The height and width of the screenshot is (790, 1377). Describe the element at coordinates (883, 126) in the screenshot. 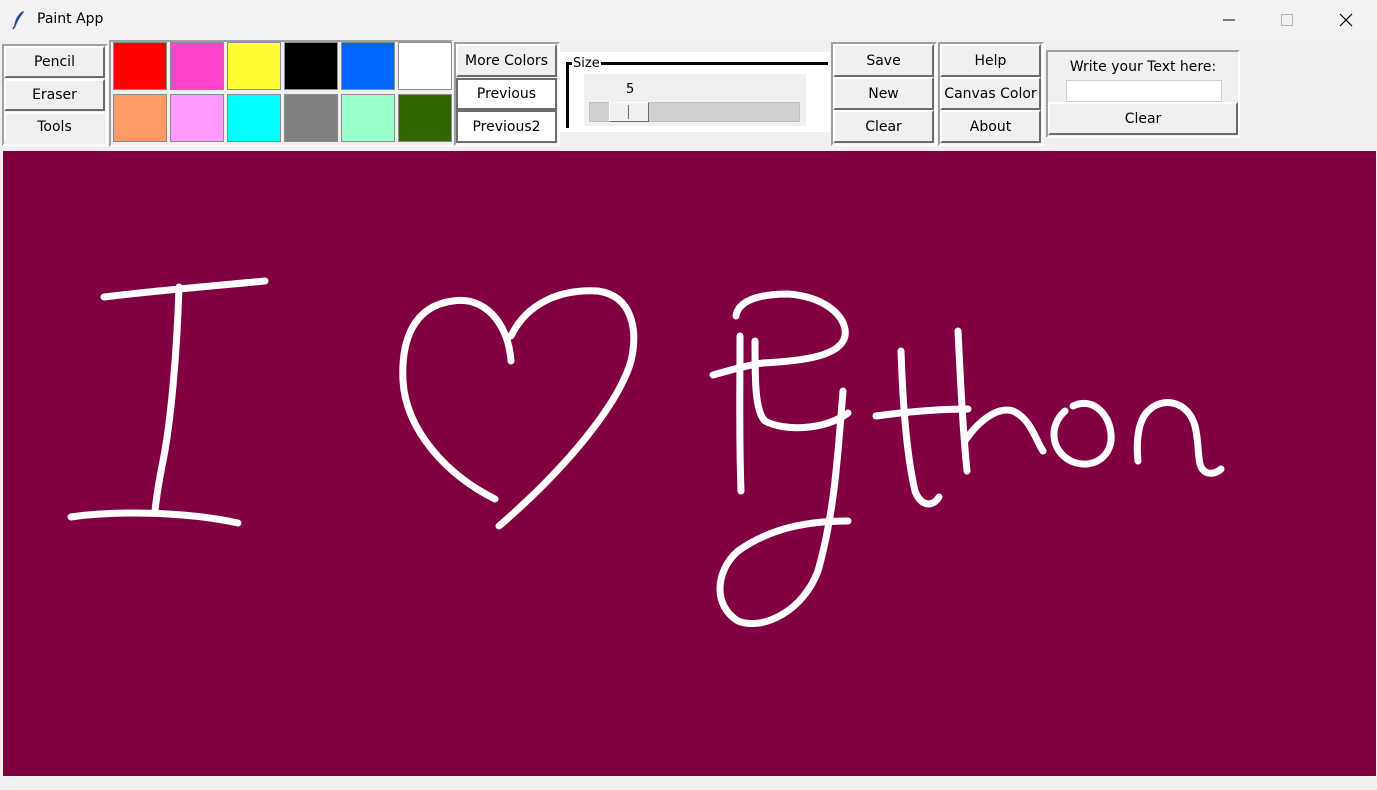

I see `clear-canvas-button: Clear` at that location.